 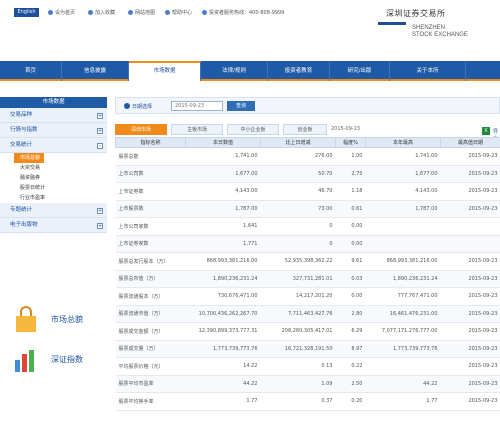 I want to click on toplink-help: 帮助中心, so click(x=178, y=13).